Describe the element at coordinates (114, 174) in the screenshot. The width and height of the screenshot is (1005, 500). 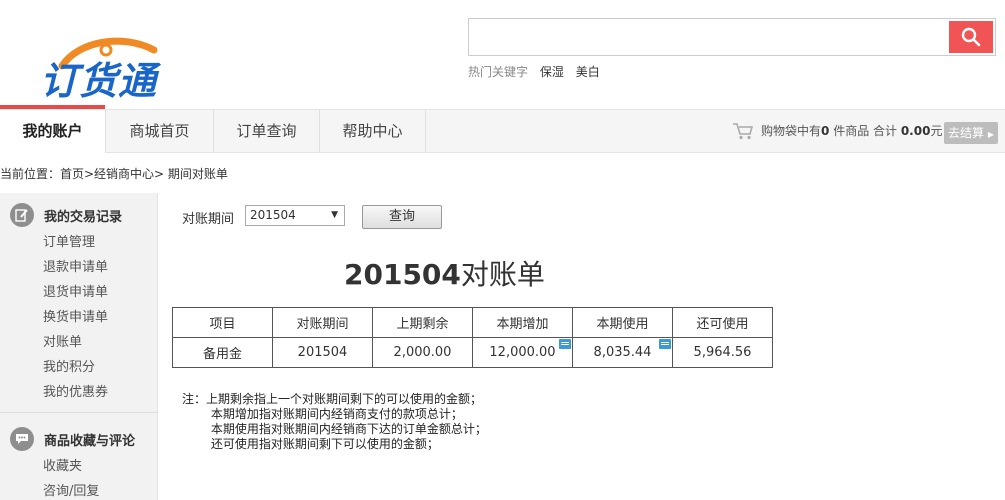
I see `breadcrumb: 当前位置：首页>经销商中心> 期间对账单` at that location.